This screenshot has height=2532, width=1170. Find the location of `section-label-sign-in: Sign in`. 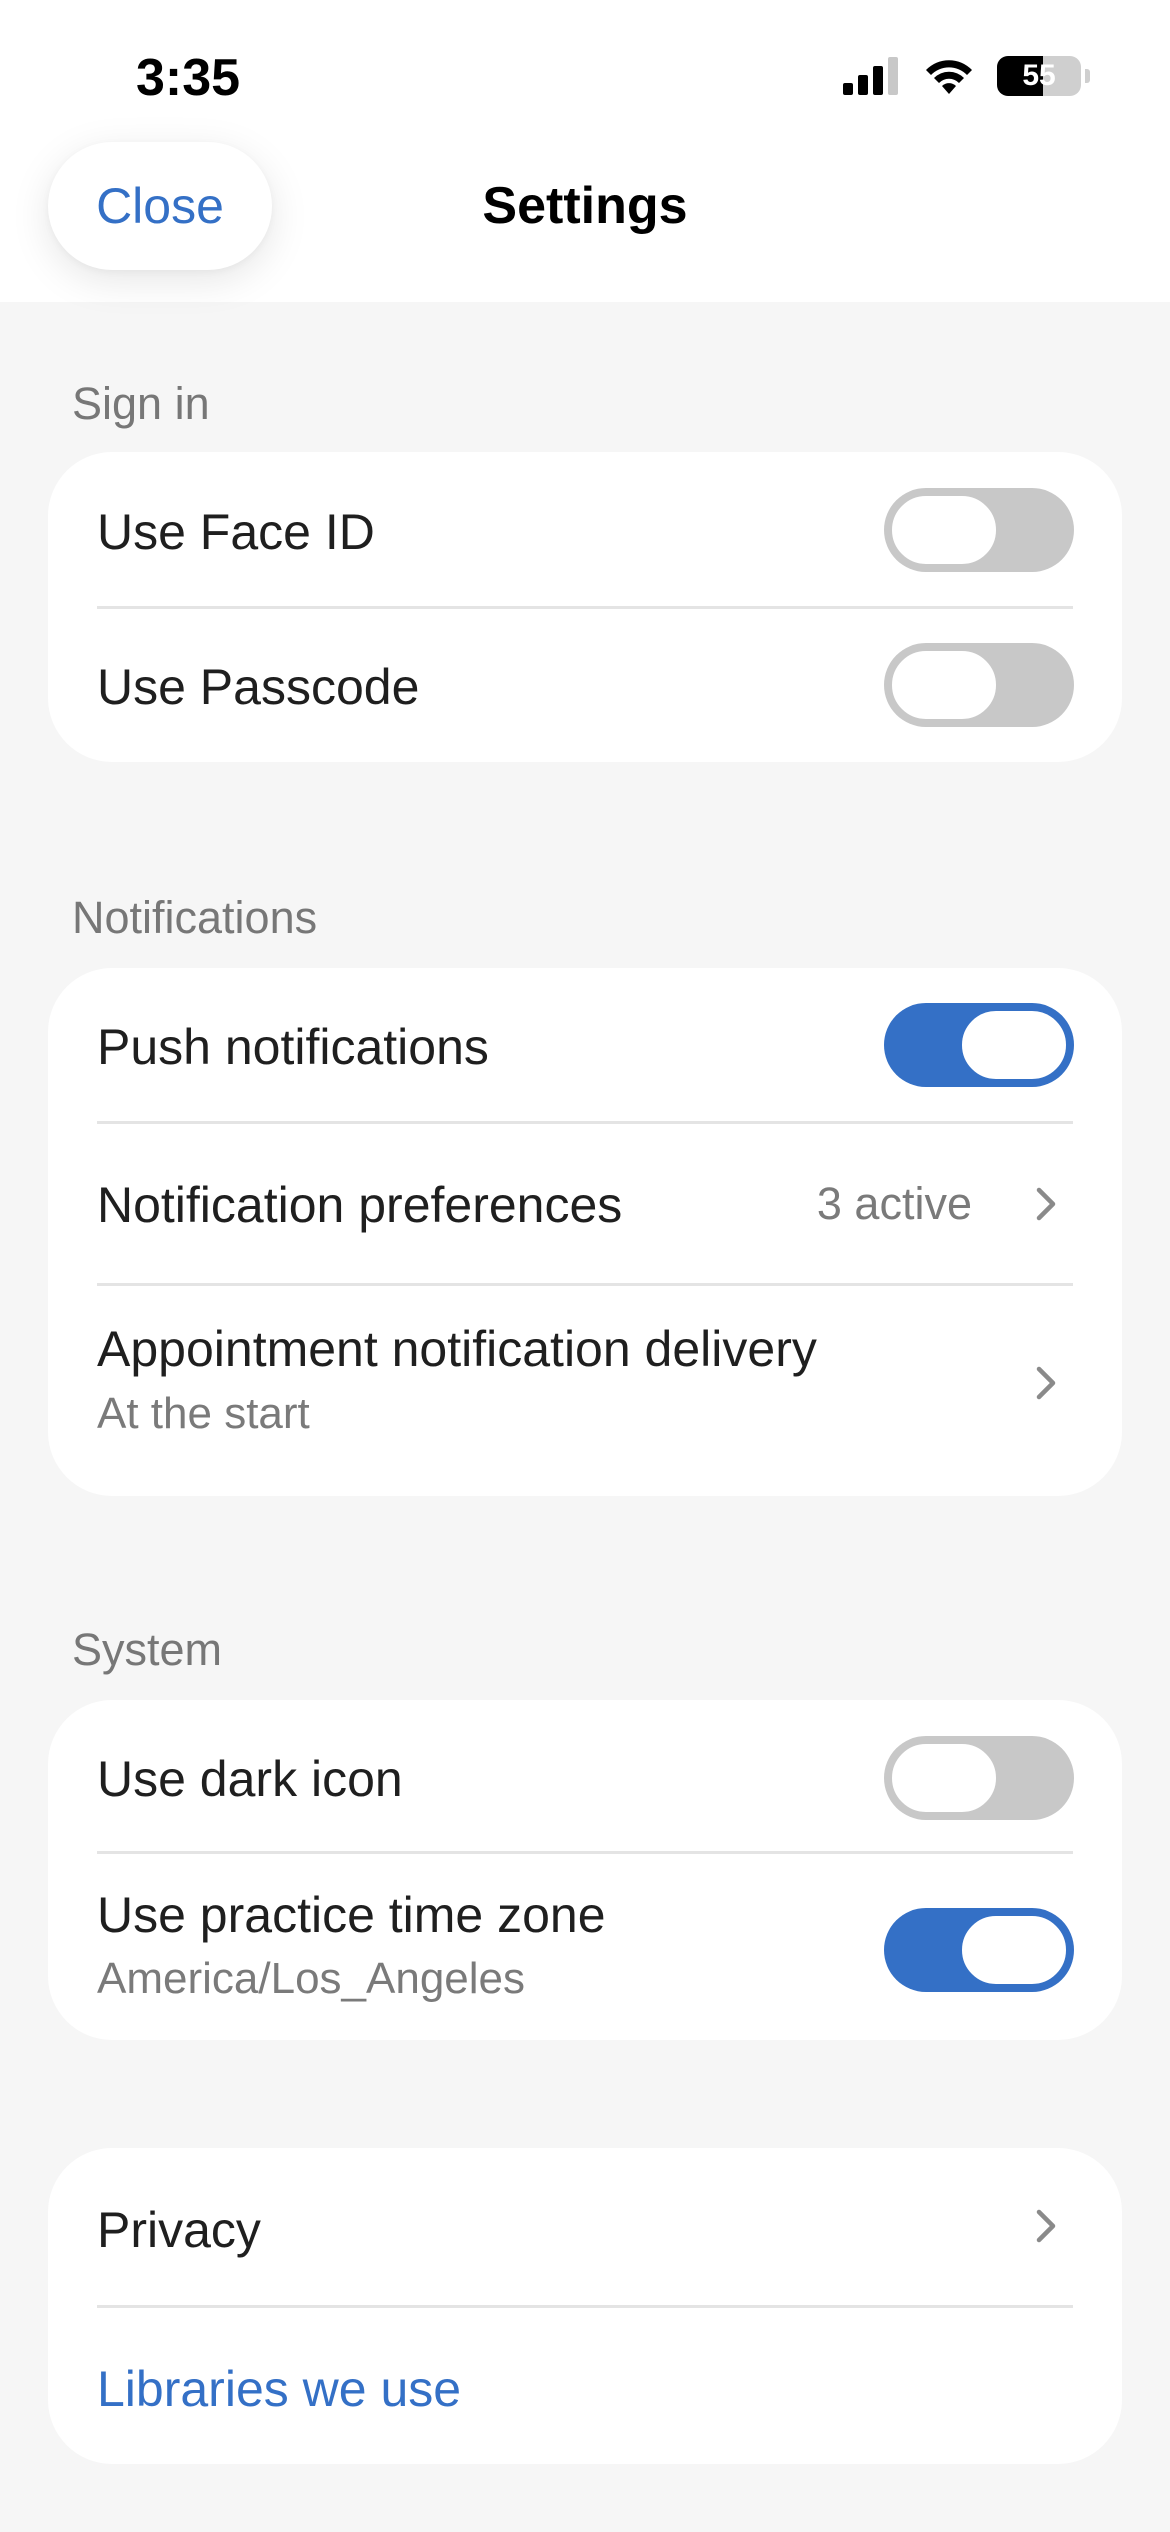

section-label-sign-in: Sign in is located at coordinates (141, 403).